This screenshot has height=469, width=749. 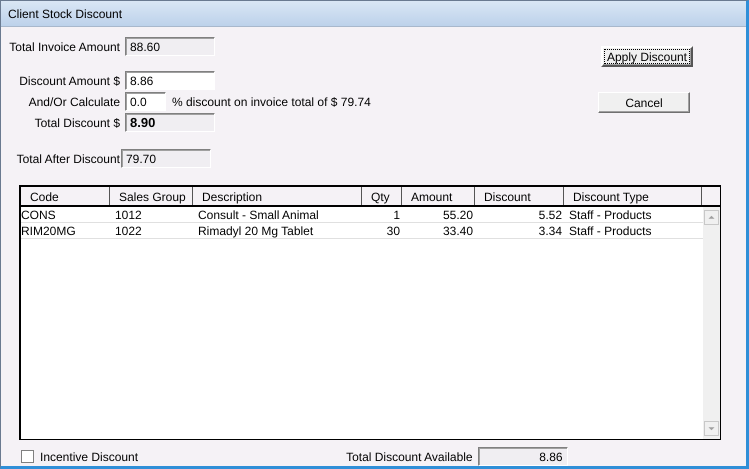 I want to click on table-cell-text: Rimadyl 20 Mg Tablet, so click(x=255, y=230).